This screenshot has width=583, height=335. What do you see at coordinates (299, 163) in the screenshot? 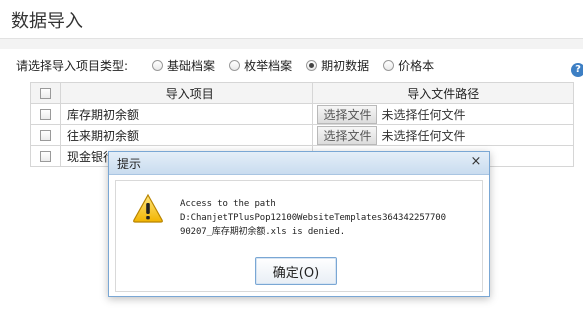
I see `dialog-header: 提示 ×` at bounding box center [299, 163].